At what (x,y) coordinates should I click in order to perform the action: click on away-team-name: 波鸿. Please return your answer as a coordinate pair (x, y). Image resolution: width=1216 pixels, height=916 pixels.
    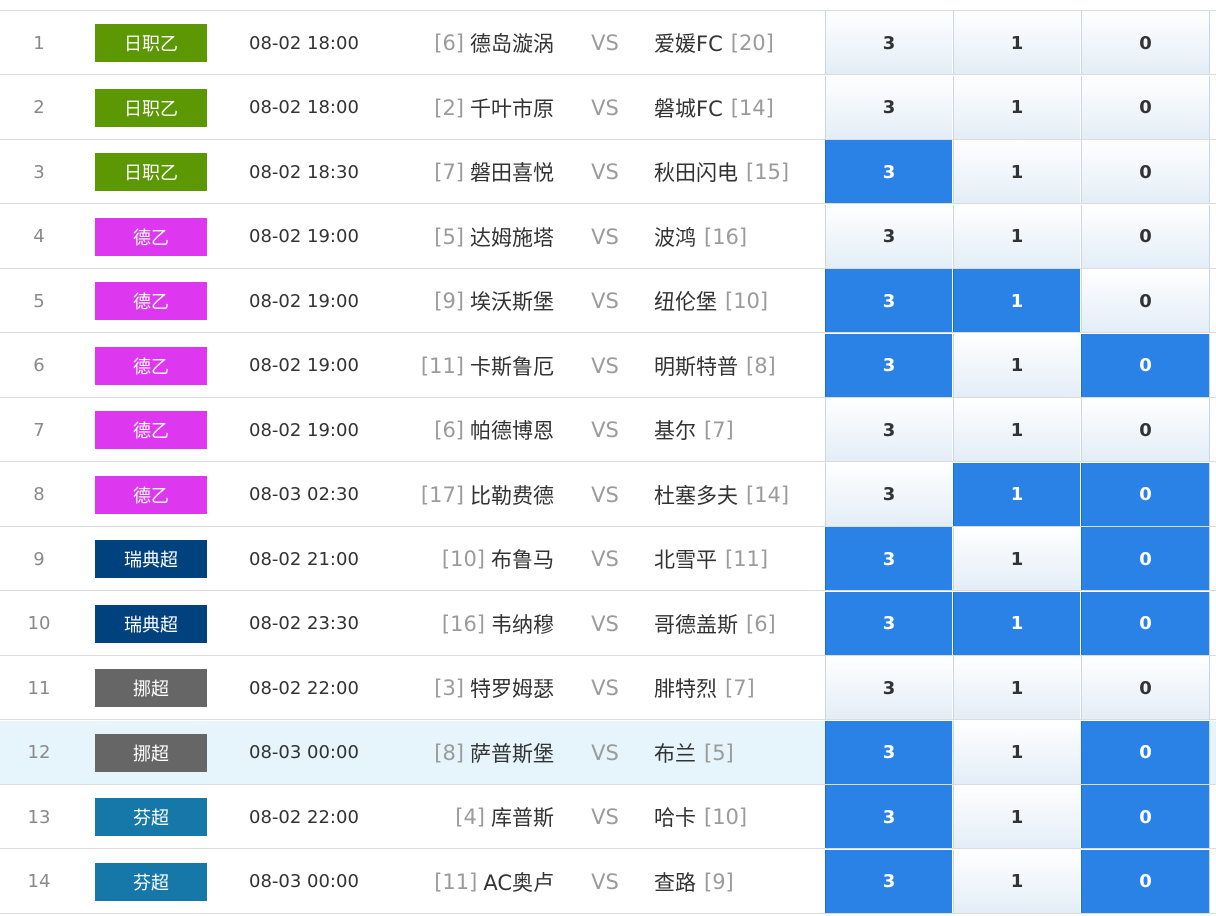
    Looking at the image, I should click on (675, 237).